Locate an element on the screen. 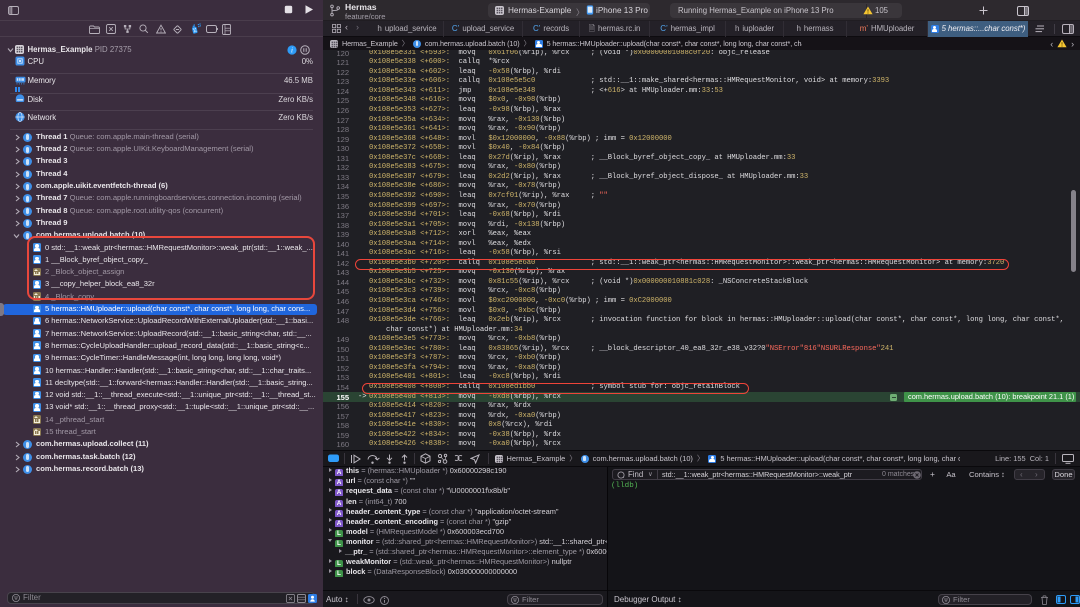 This screenshot has height=607, width=1080. svg-text: i is located at coordinates (292, 50).